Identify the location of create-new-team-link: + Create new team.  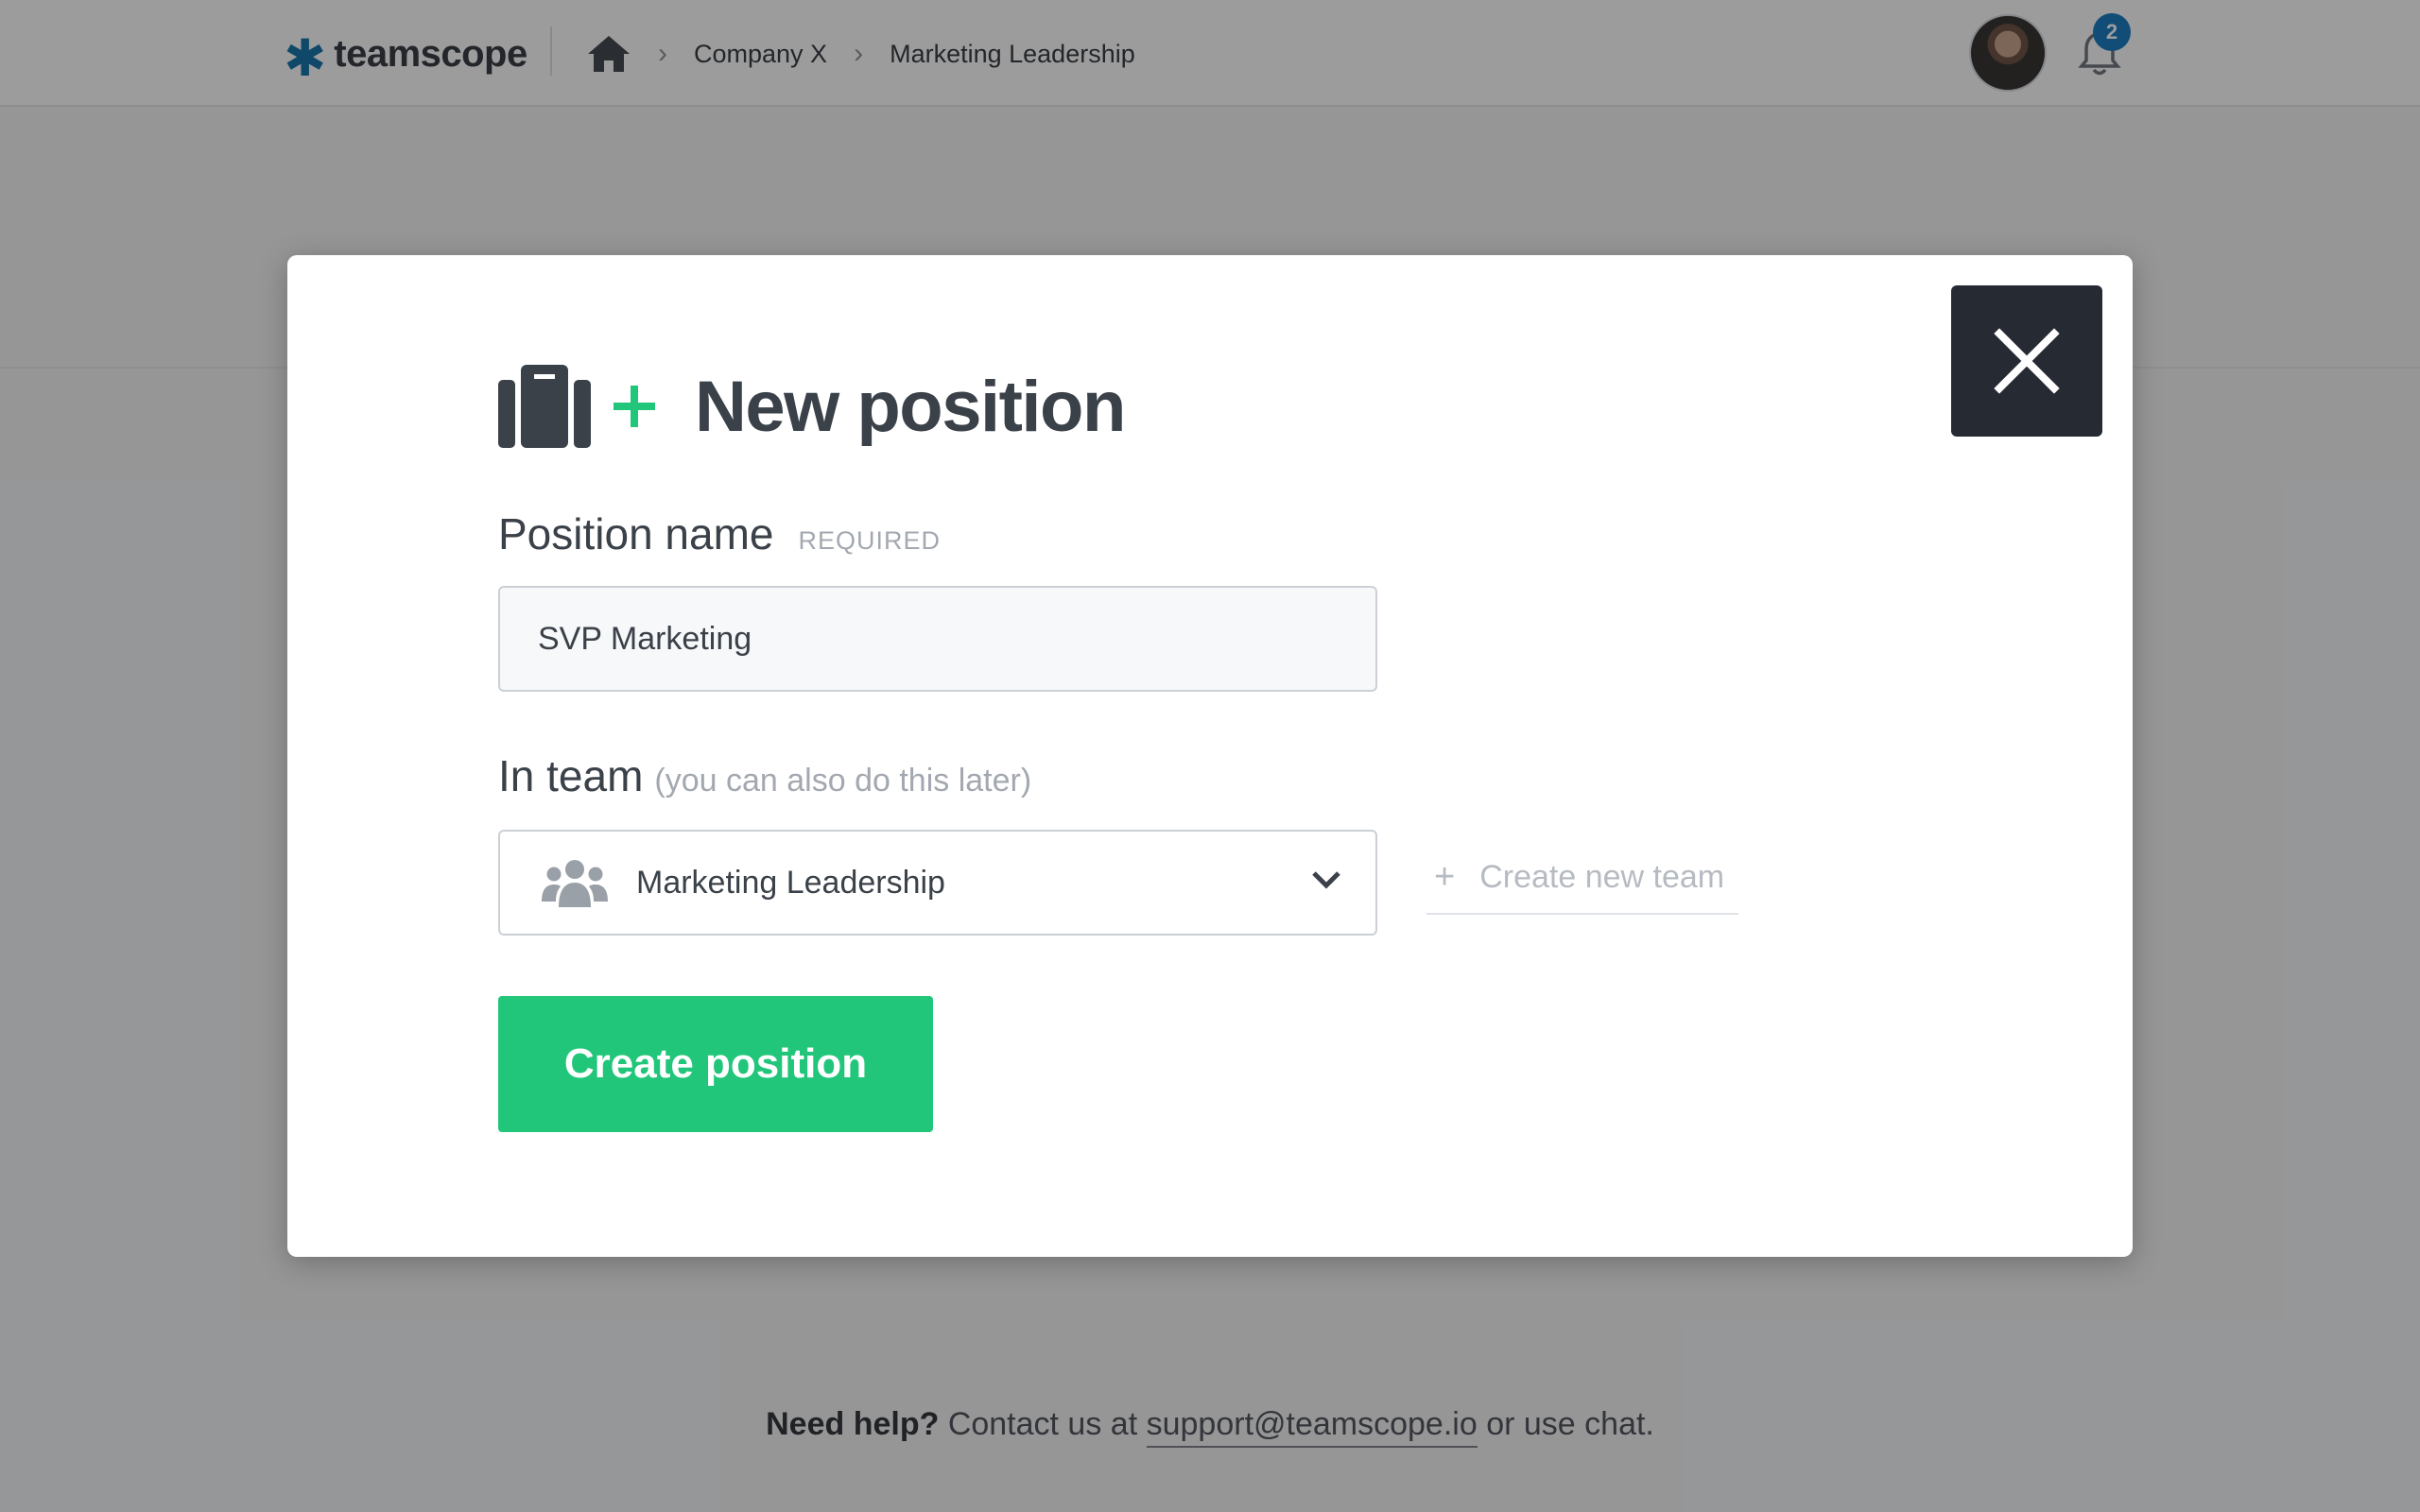
(1582, 878).